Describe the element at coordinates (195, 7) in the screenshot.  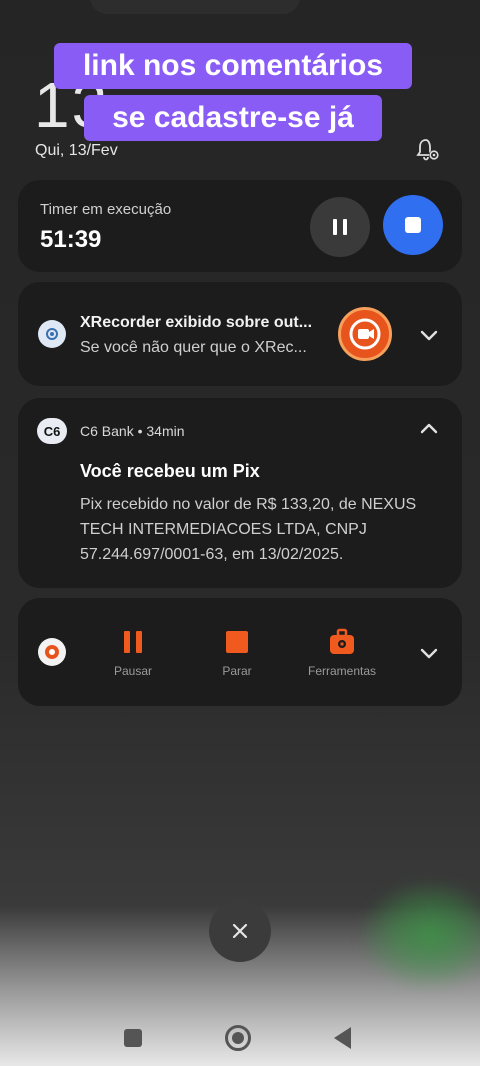
I see `status-pill` at that location.